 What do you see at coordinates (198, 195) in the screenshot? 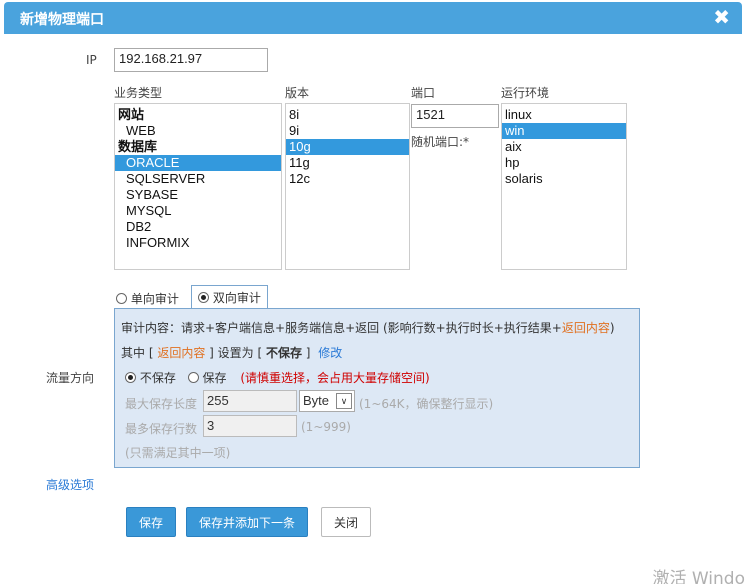
I see `business-type-option: SYBASE` at bounding box center [198, 195].